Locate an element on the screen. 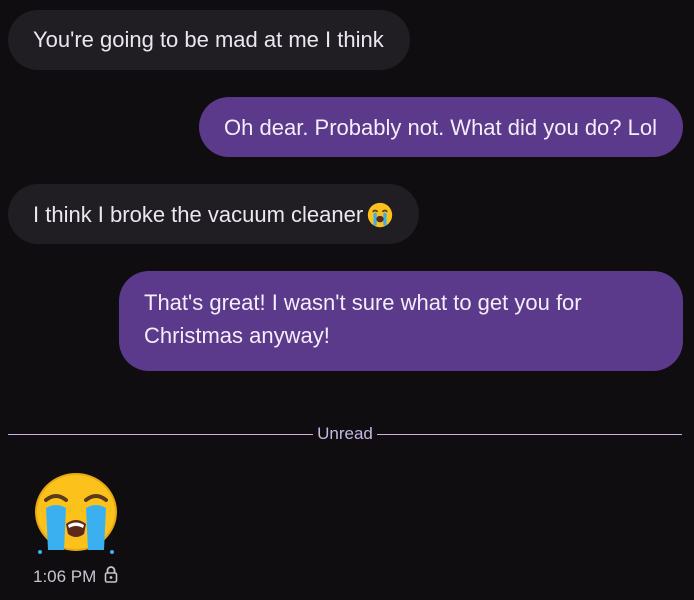 The image size is (694, 600). message-text: You're going to be mad at me I think is located at coordinates (208, 39).